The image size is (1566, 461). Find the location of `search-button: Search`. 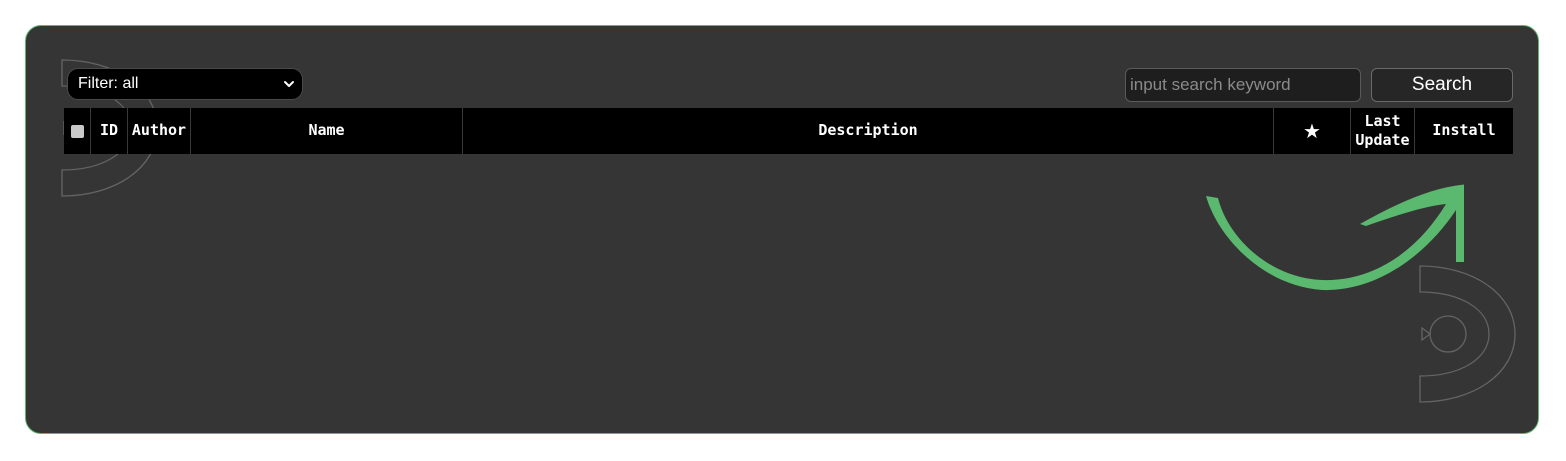

search-button: Search is located at coordinates (1442, 85).